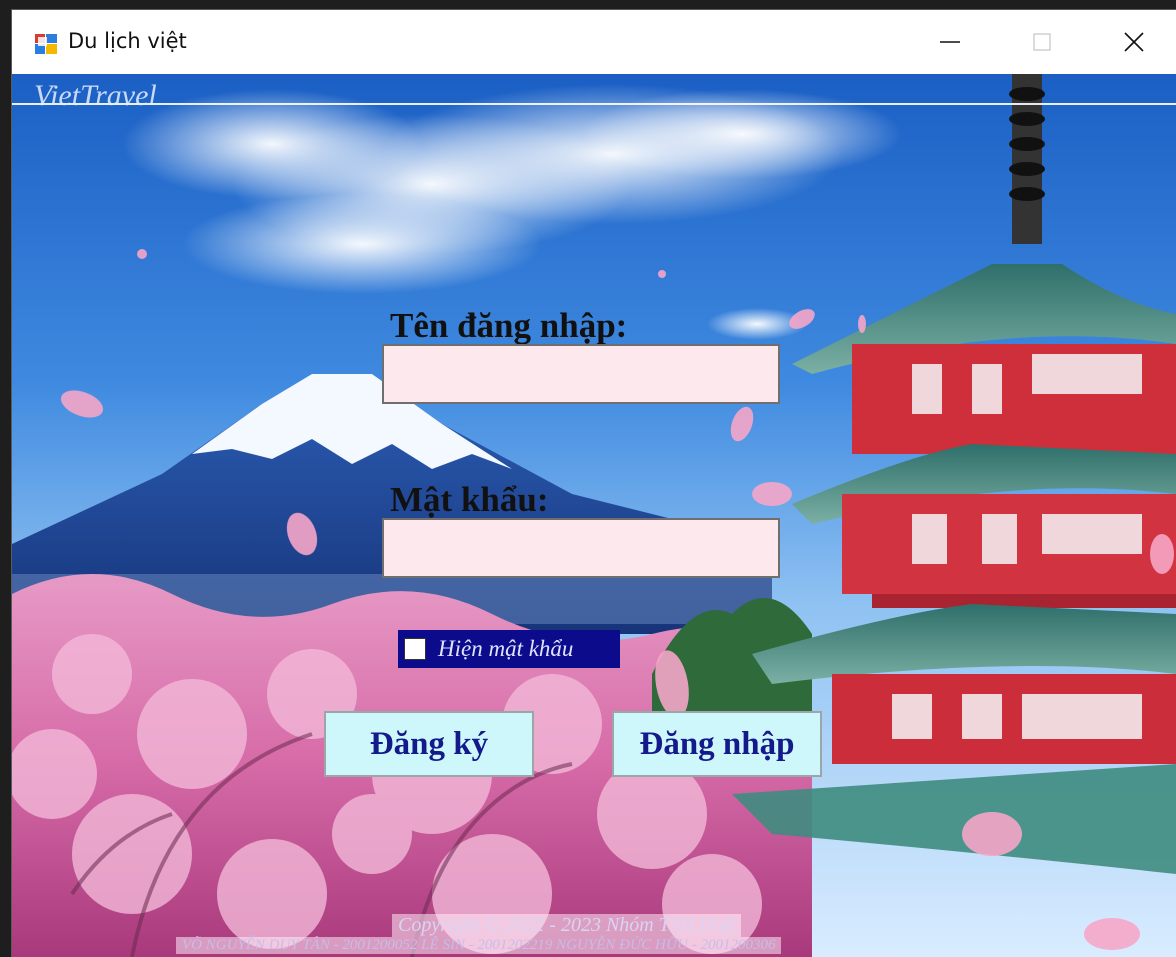 This screenshot has height=957, width=1176. What do you see at coordinates (717, 744) in the screenshot?
I see `login-button: Đăng nhập` at bounding box center [717, 744].